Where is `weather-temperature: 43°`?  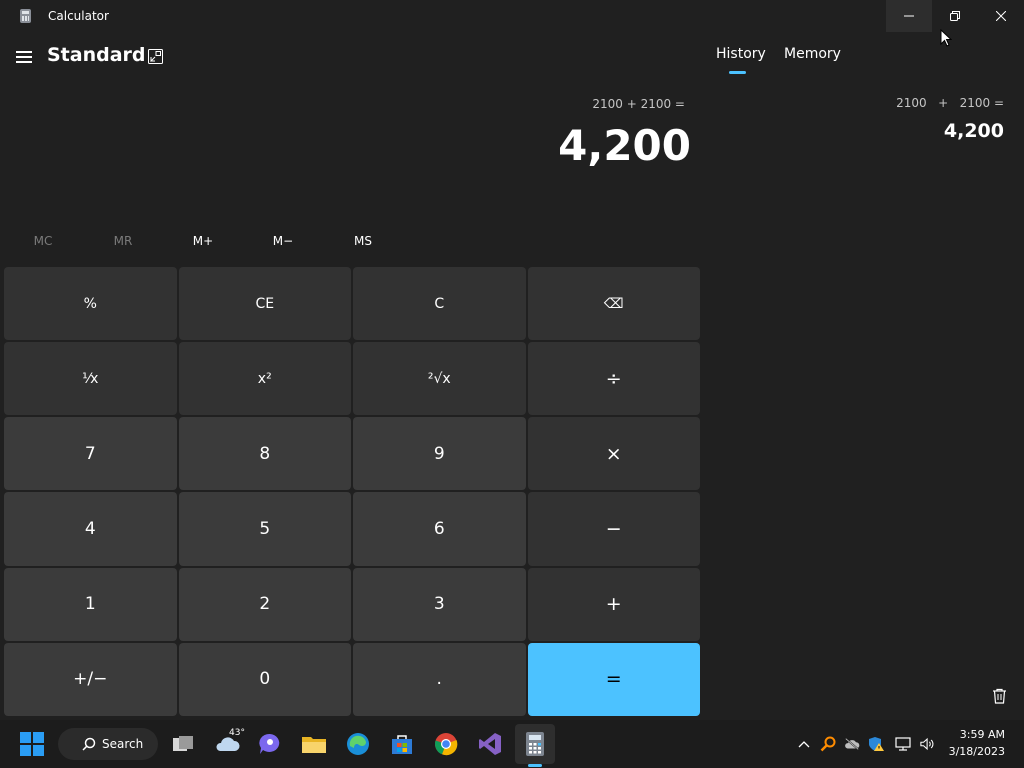
weather-temperature: 43° is located at coordinates (237, 733).